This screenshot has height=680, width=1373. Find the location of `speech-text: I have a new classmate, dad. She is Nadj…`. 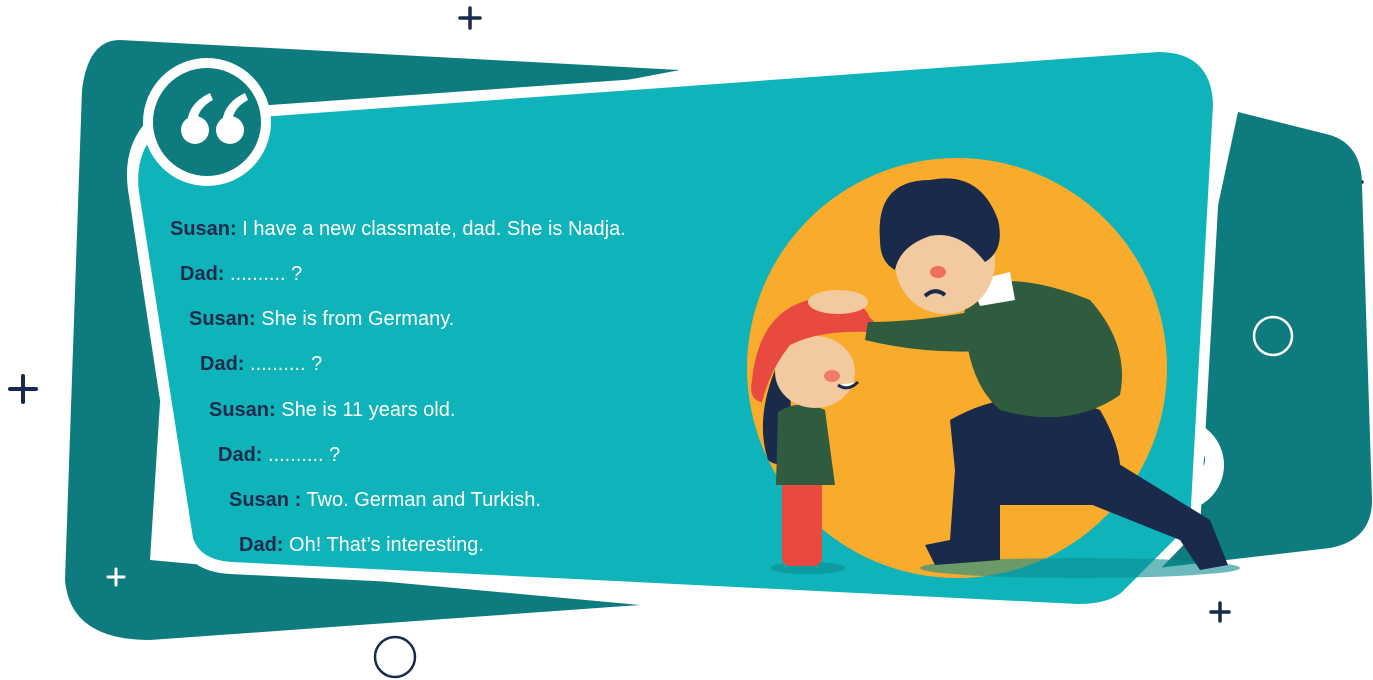

speech-text: I have a new classmate, dad. She is Nadj… is located at coordinates (431, 229).